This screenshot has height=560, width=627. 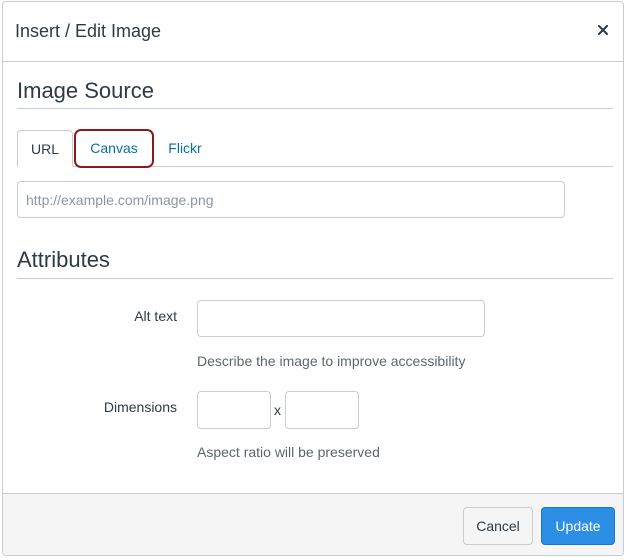 I want to click on cancel-button: Cancel, so click(x=498, y=526).